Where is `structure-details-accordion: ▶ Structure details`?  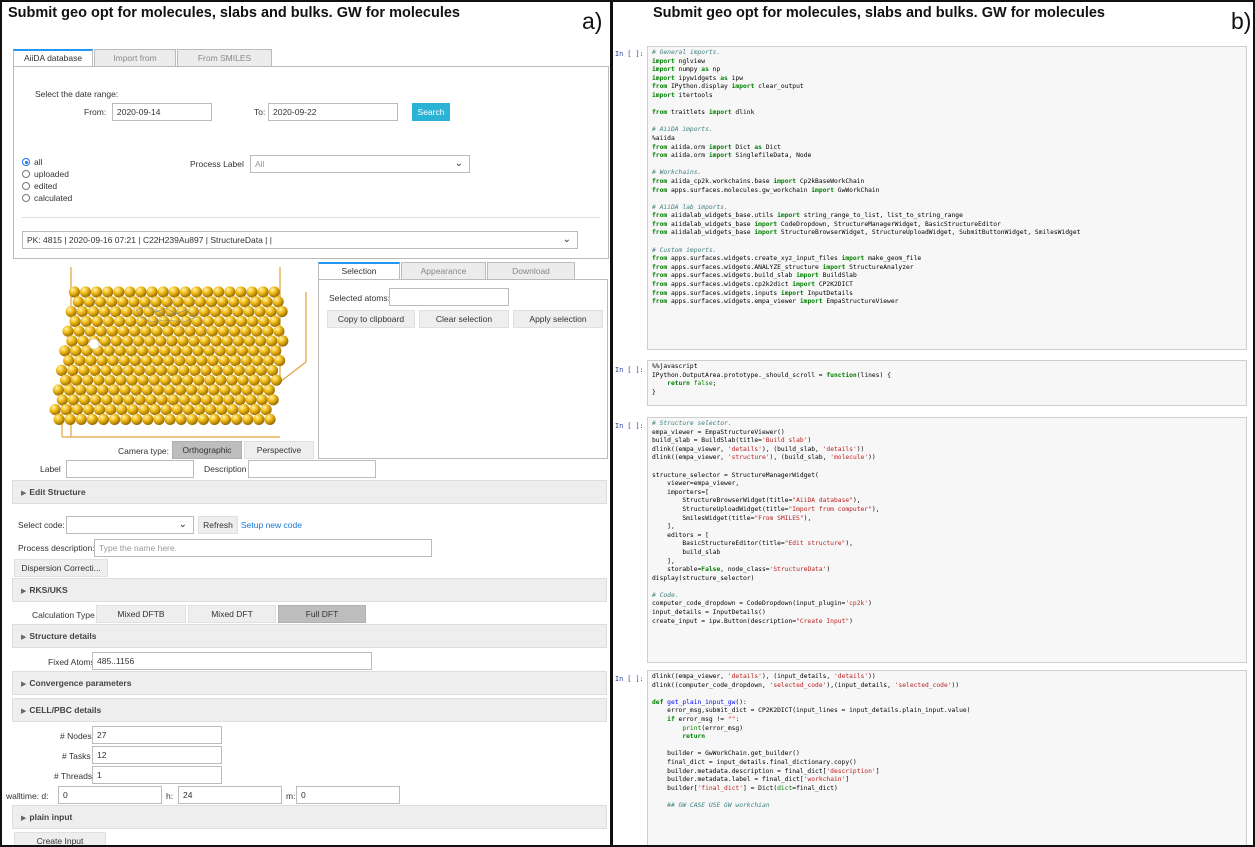 structure-details-accordion: ▶ Structure details is located at coordinates (309, 636).